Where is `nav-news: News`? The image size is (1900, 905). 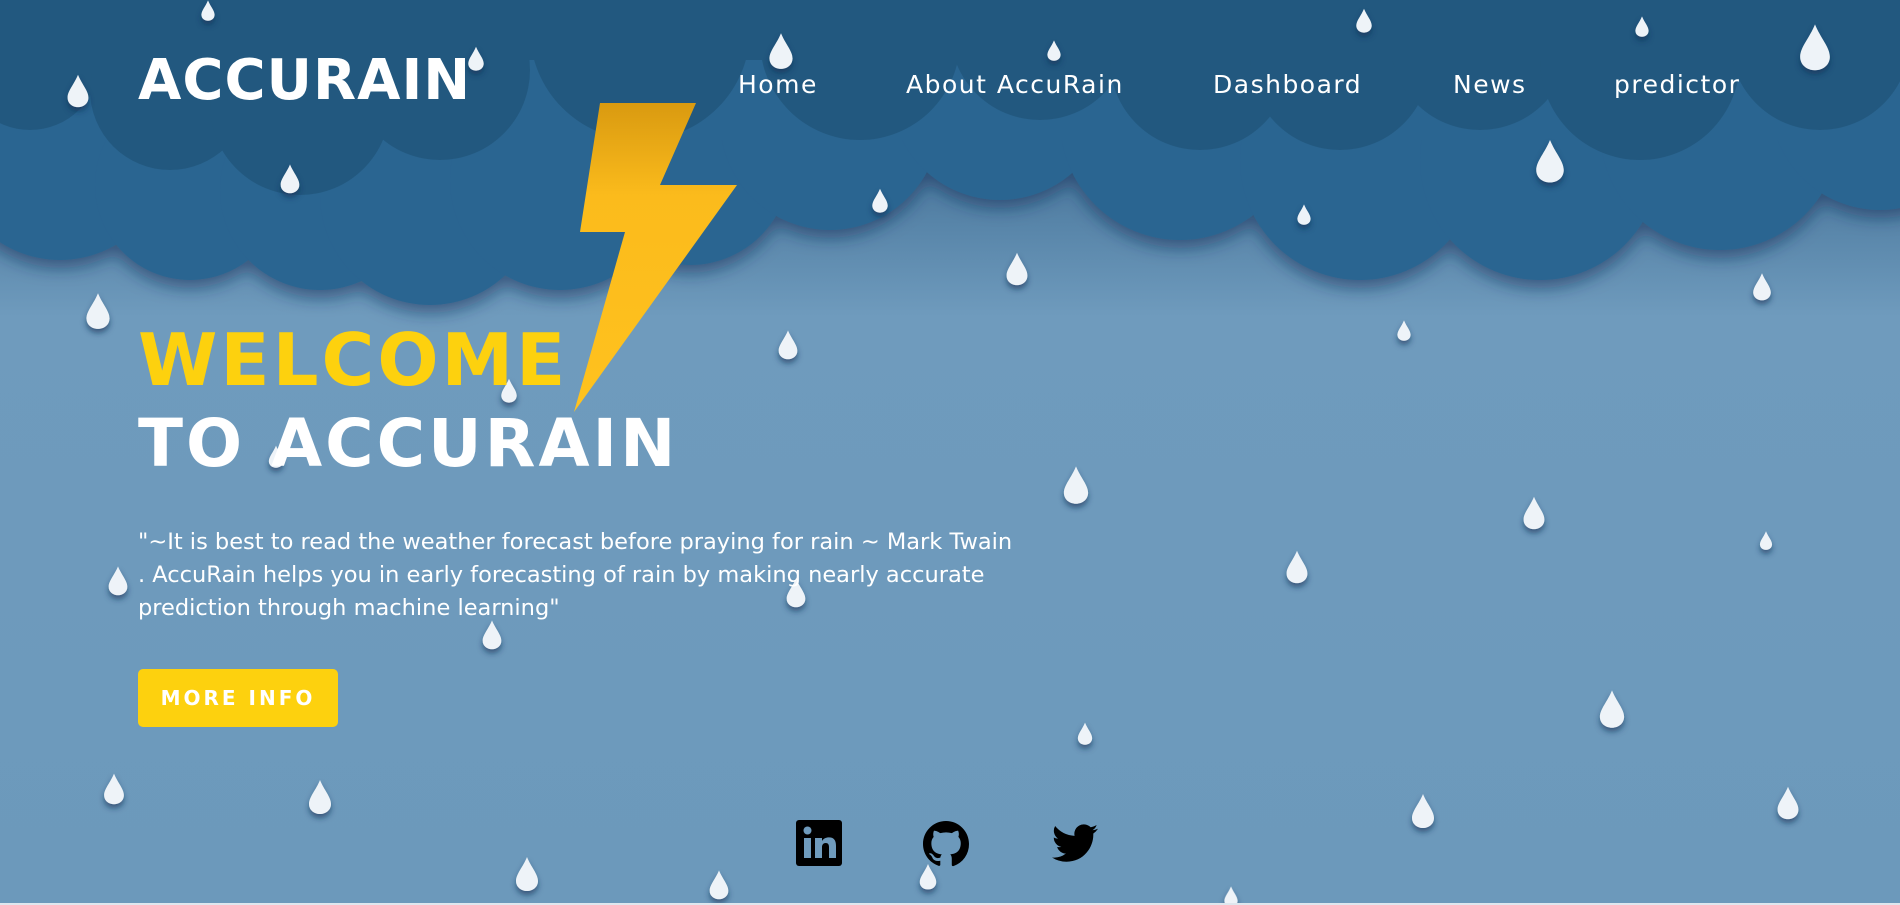 nav-news: News is located at coordinates (1490, 84).